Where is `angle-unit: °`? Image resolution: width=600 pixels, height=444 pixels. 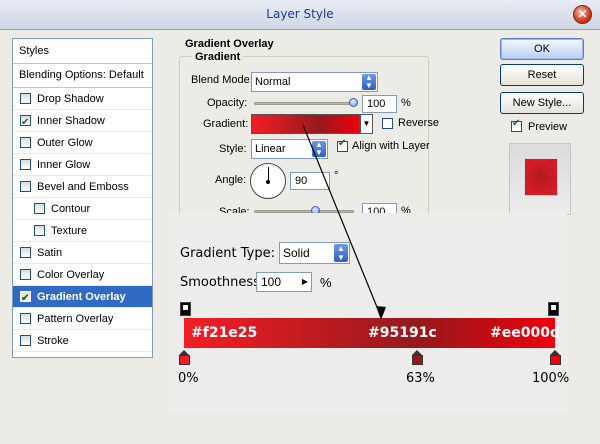 angle-unit: ° is located at coordinates (336, 176).